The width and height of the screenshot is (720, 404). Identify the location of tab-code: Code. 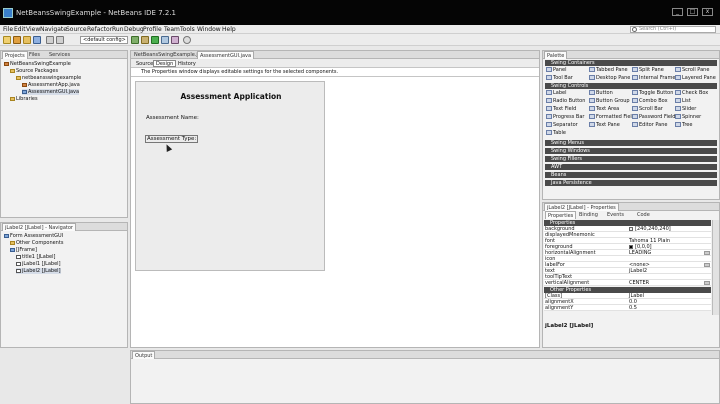
(643, 215).